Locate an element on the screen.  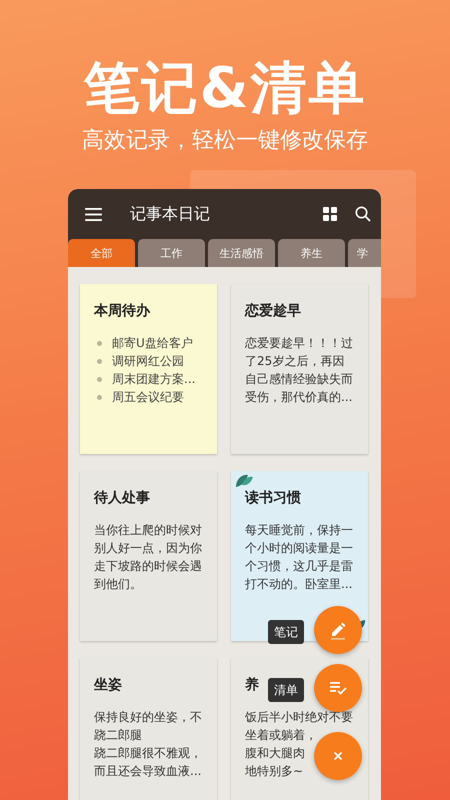
note-text: 自己感情经验缺失而 is located at coordinates (299, 379).